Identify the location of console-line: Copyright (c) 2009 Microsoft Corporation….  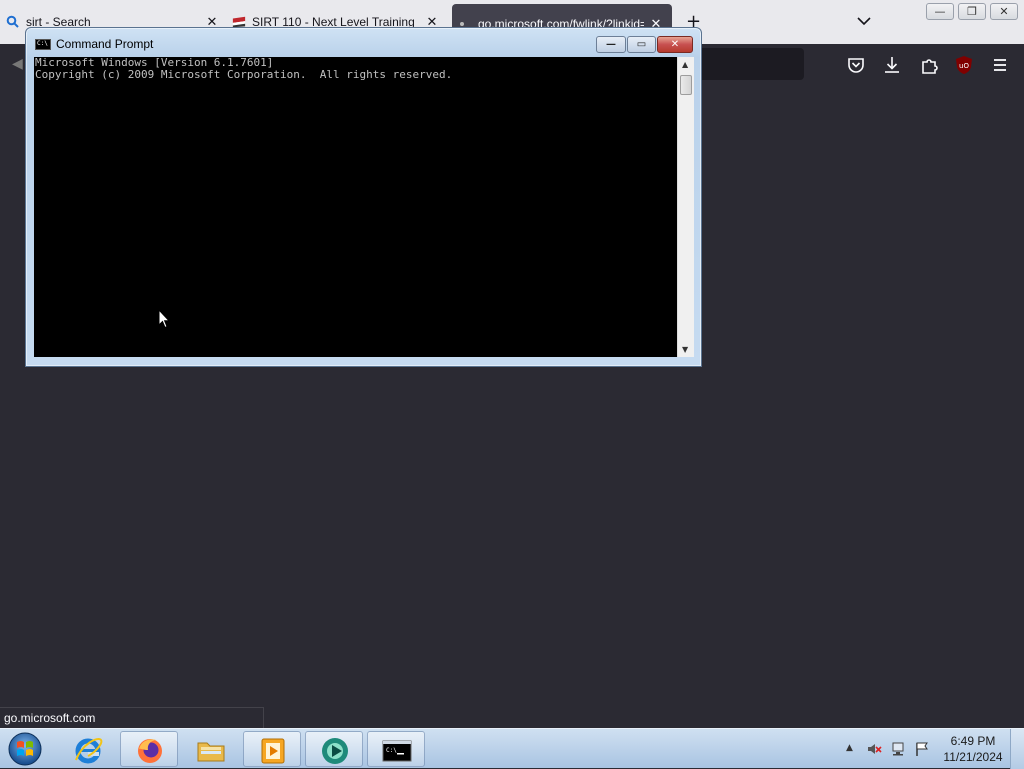
(244, 74).